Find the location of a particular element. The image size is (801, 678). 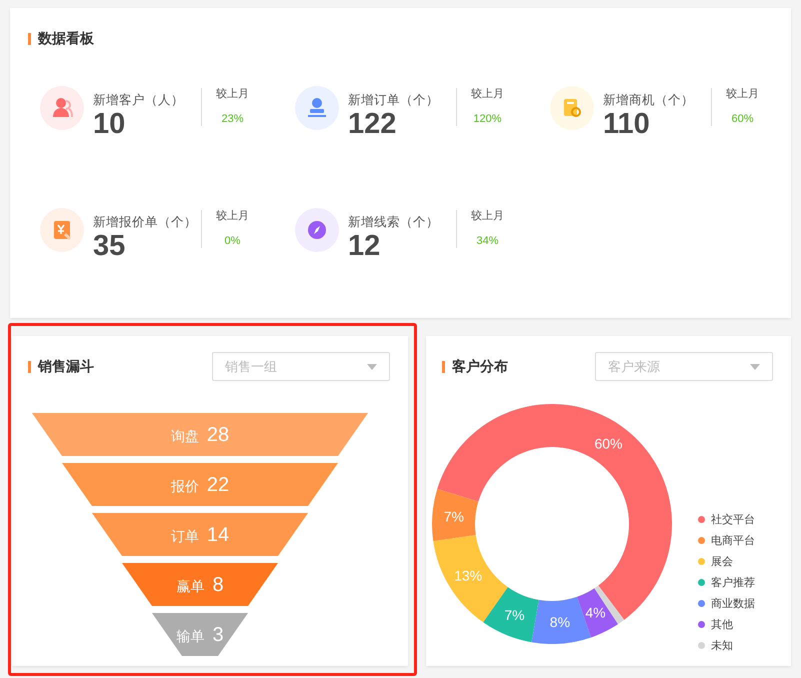

legend-label: 客户推荐 is located at coordinates (733, 583).